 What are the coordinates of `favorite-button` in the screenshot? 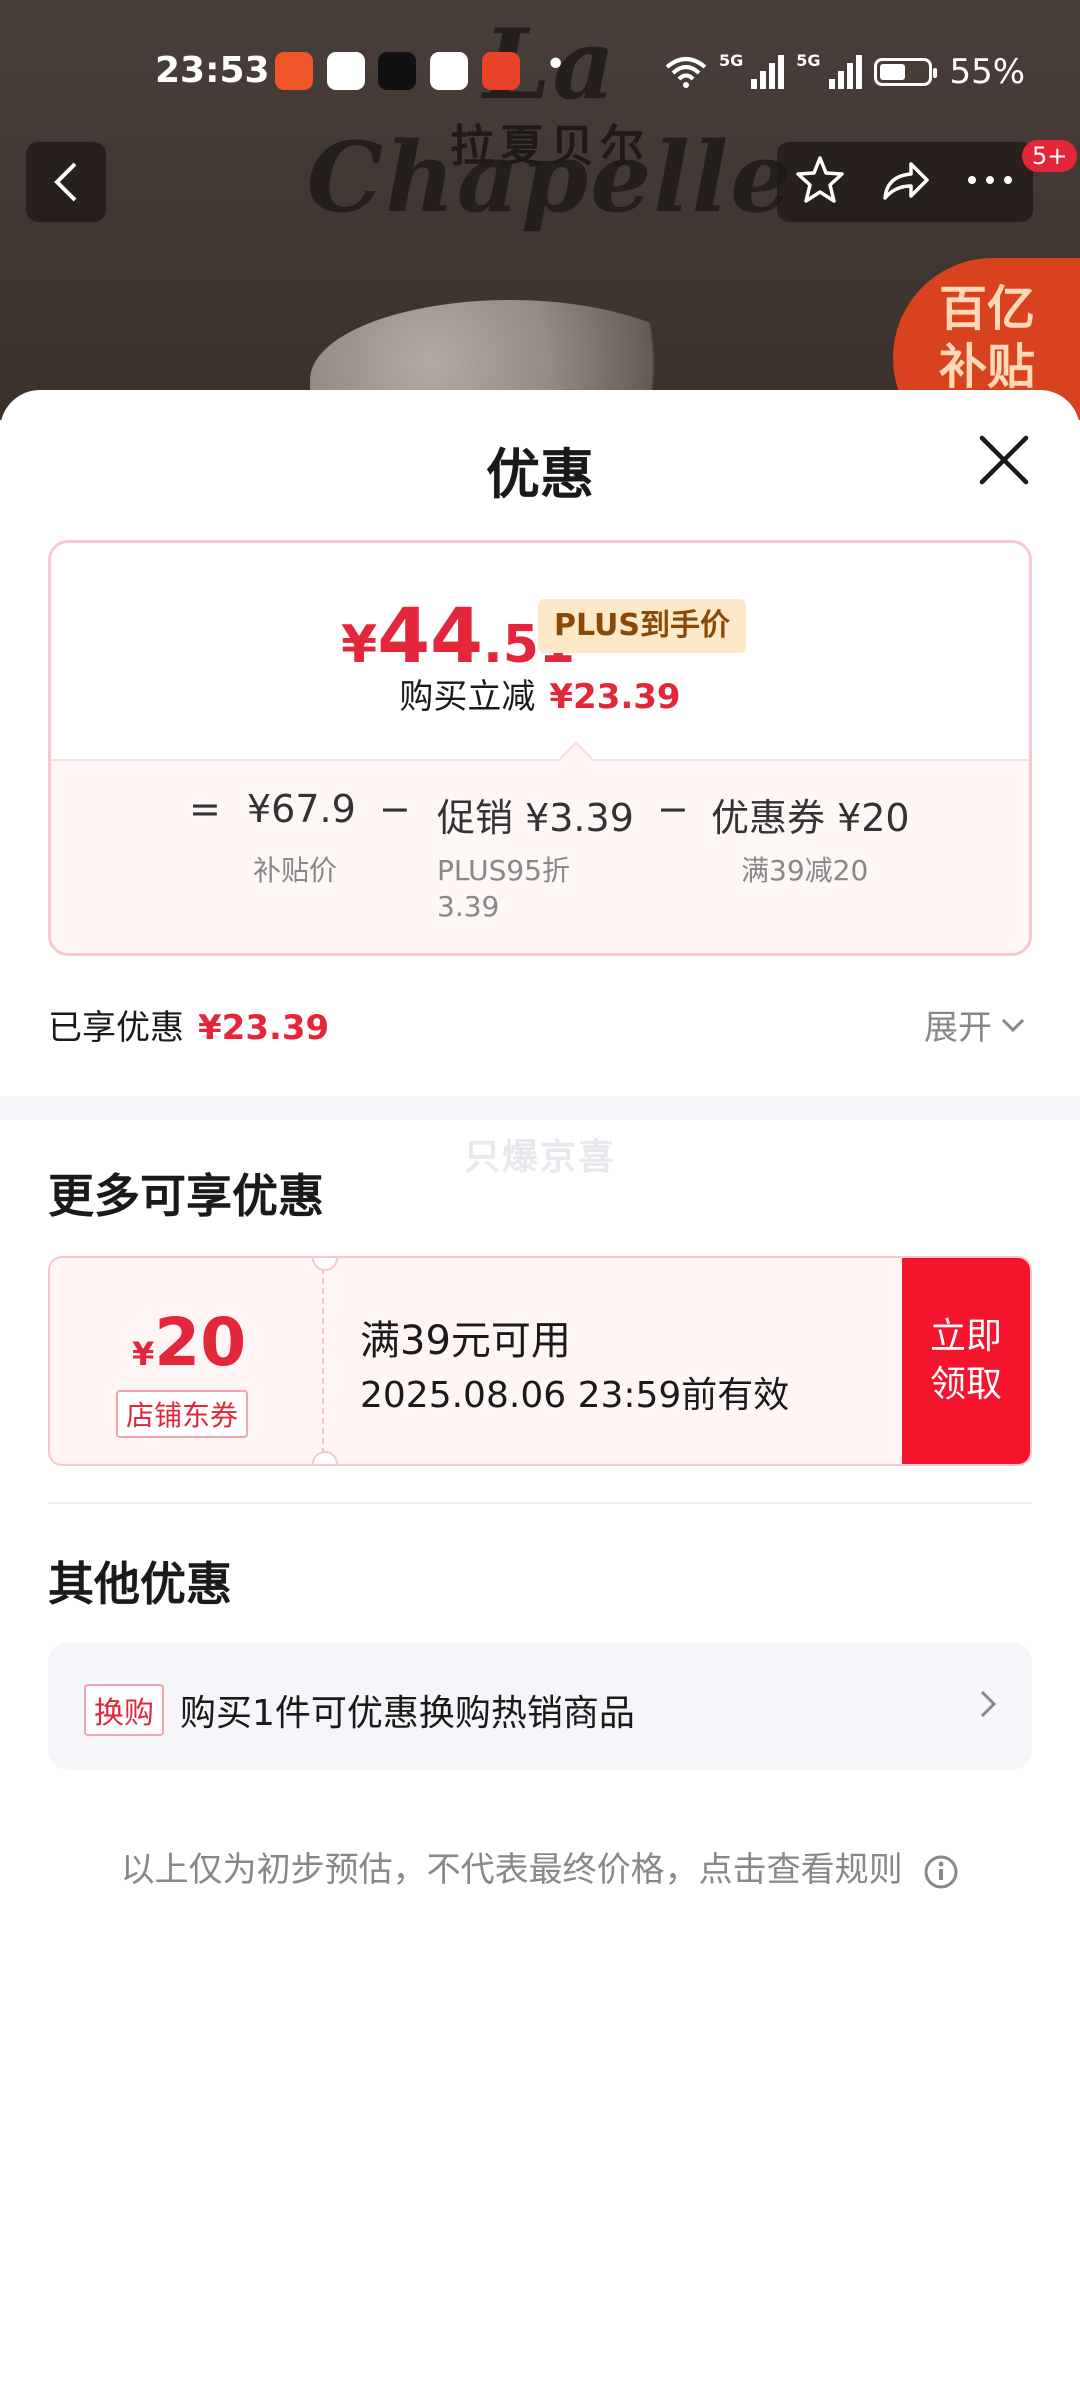 It's located at (820, 182).